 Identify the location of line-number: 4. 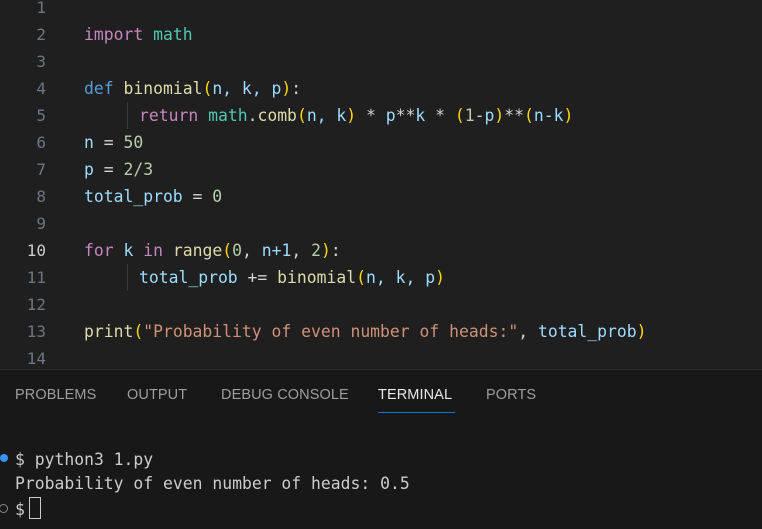
(41, 88).